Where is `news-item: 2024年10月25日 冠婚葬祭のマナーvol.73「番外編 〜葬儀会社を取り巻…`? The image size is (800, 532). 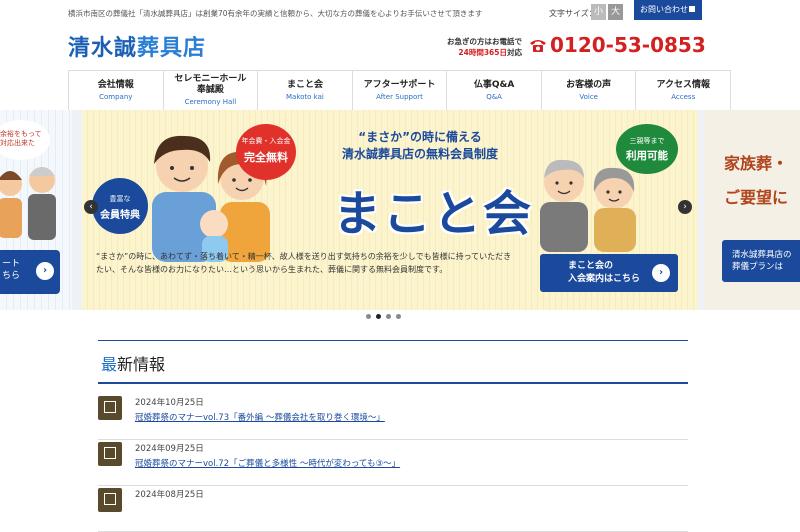 news-item: 2024年10月25日 冠婚葬祭のマナーvol.73「番外編 〜葬儀会社を取り巻… is located at coordinates (393, 417).